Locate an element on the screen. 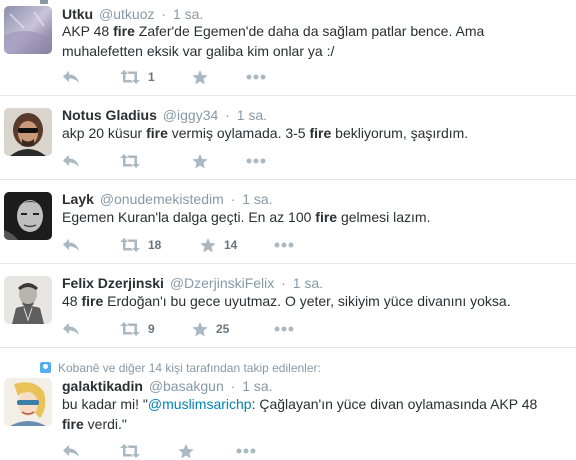 This screenshot has height=460, width=576. username: @onudemekistedim is located at coordinates (162, 199).